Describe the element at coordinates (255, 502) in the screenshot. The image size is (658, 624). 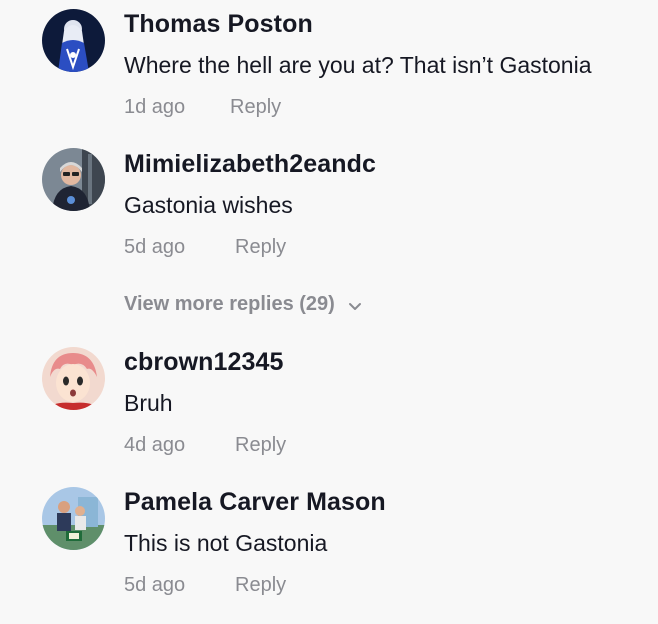
I see `username: Pamela Carver Mason` at that location.